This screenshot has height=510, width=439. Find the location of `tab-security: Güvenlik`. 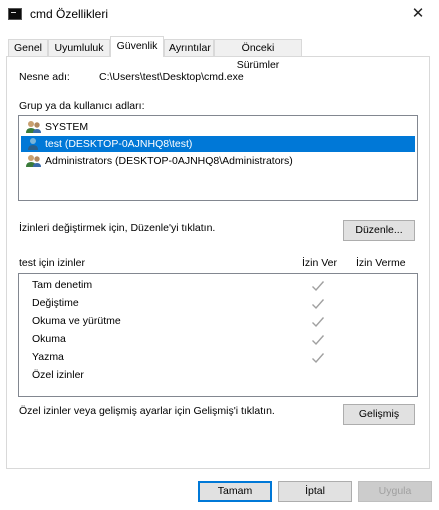

tab-security: Güvenlik is located at coordinates (137, 46).